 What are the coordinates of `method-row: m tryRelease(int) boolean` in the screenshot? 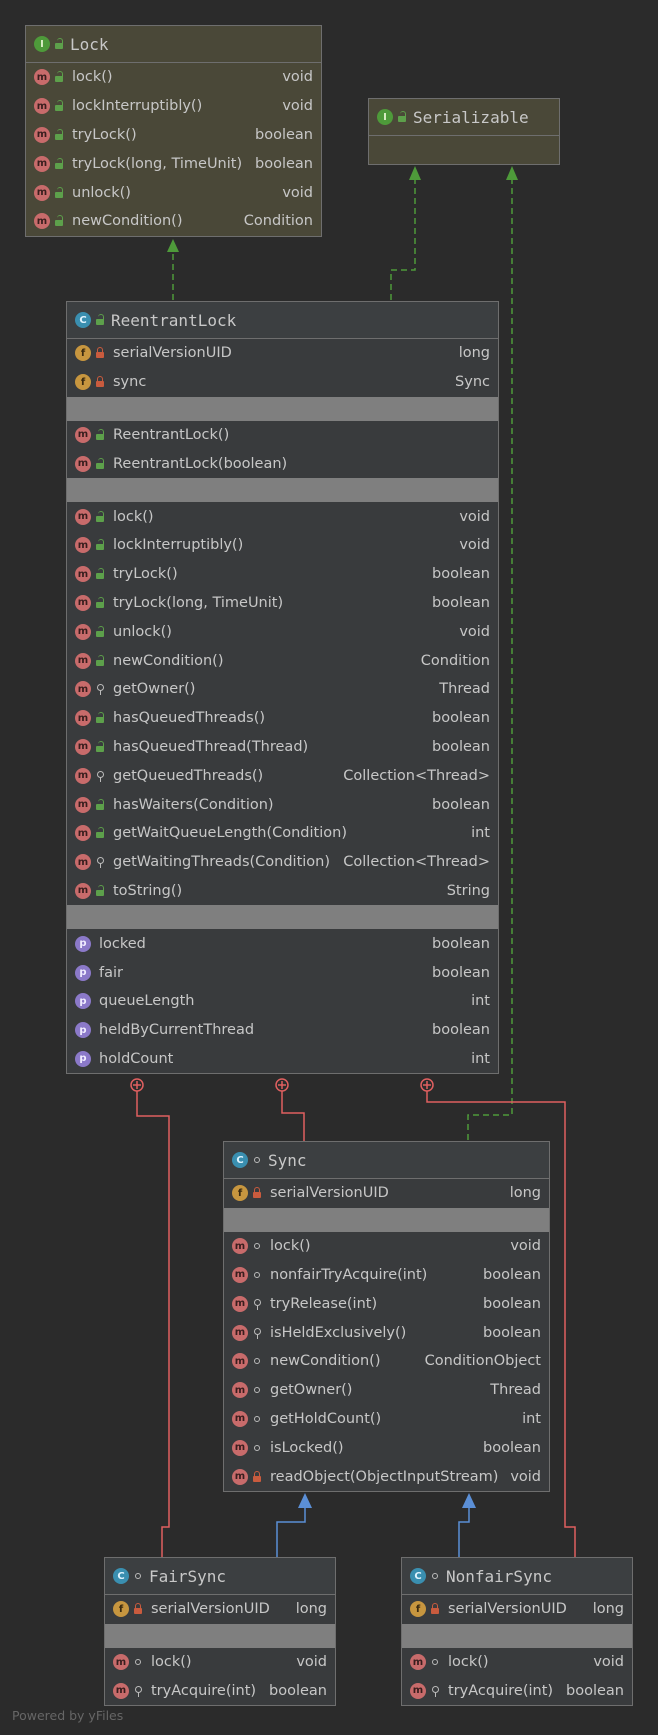 It's located at (386, 1303).